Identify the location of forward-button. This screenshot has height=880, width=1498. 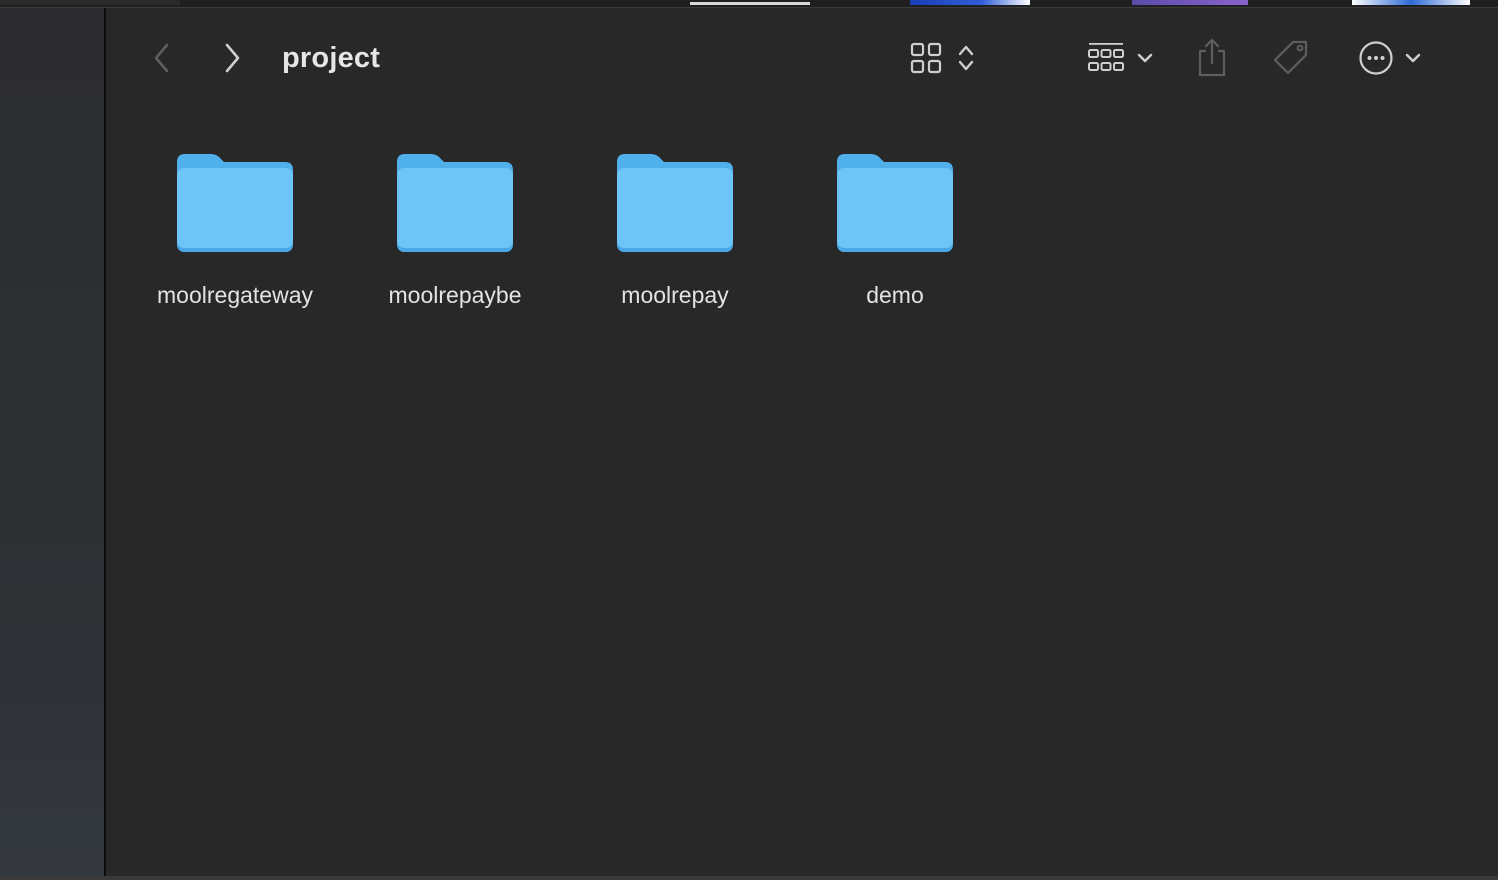
(232, 58).